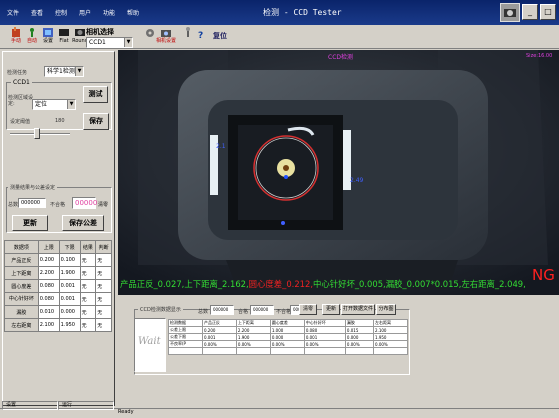 This screenshot has width=559, height=418. I want to click on svg-text: 2.1, so click(221, 146).